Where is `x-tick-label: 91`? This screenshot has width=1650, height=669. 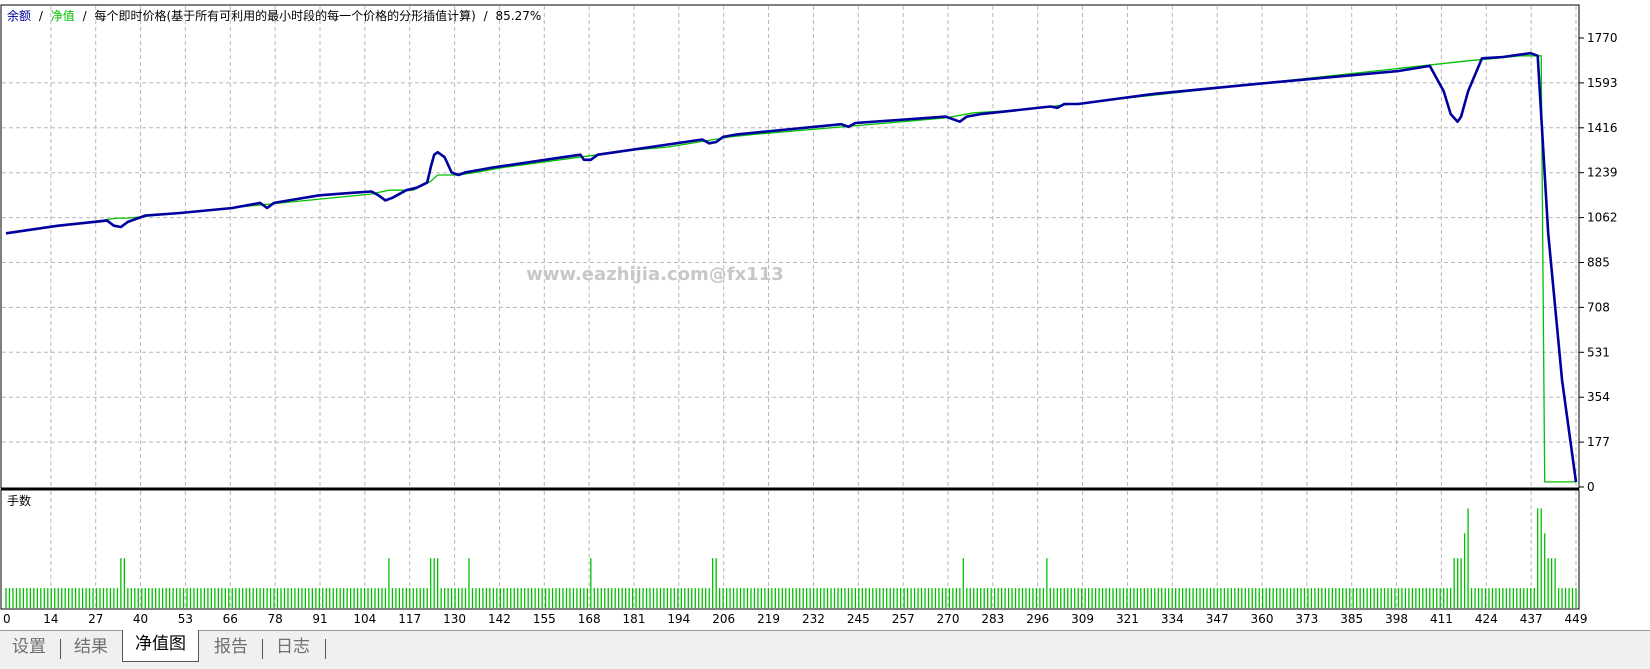 x-tick-label: 91 is located at coordinates (319, 619).